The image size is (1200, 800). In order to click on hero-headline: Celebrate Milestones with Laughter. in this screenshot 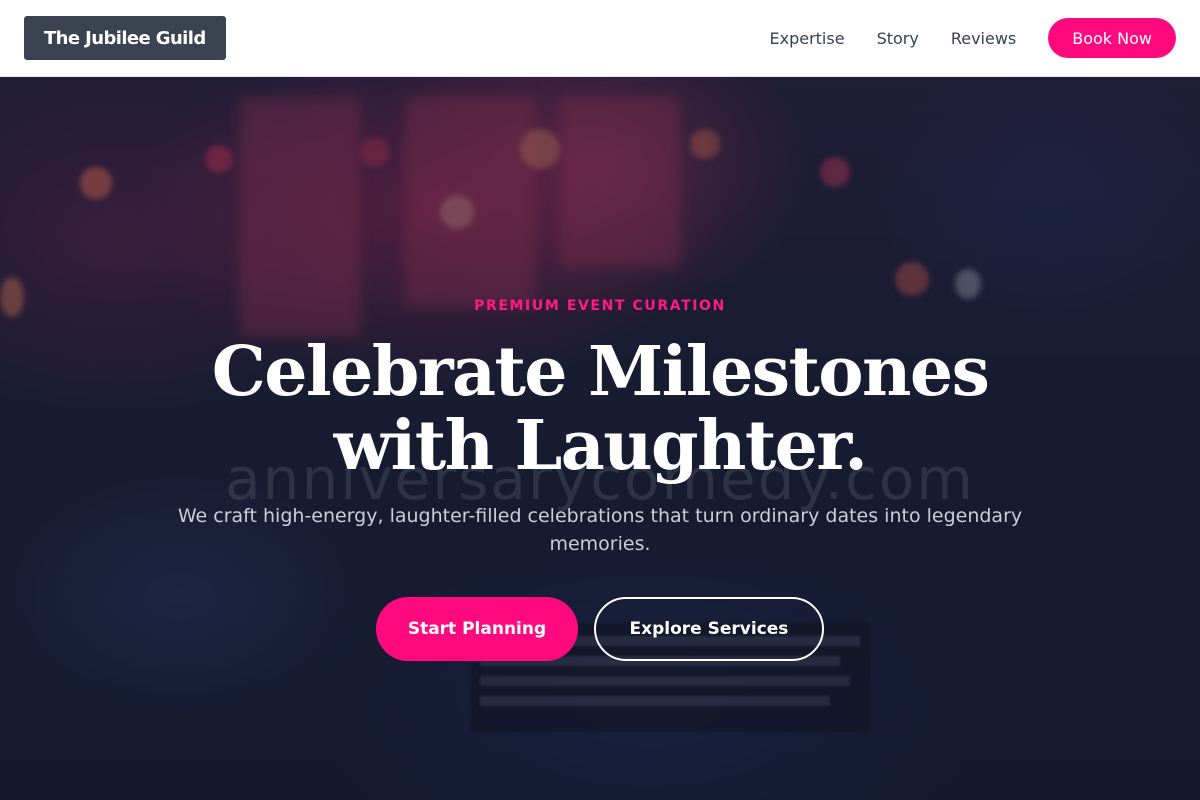, I will do `click(600, 409)`.